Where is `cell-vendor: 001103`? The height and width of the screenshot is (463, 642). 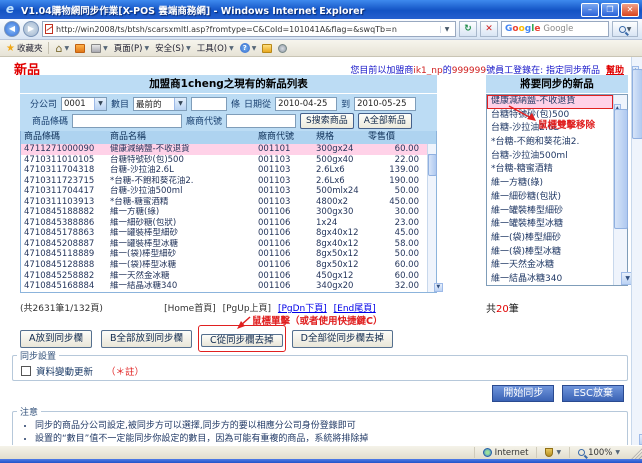 cell-vendor: 001103 is located at coordinates (274, 180).